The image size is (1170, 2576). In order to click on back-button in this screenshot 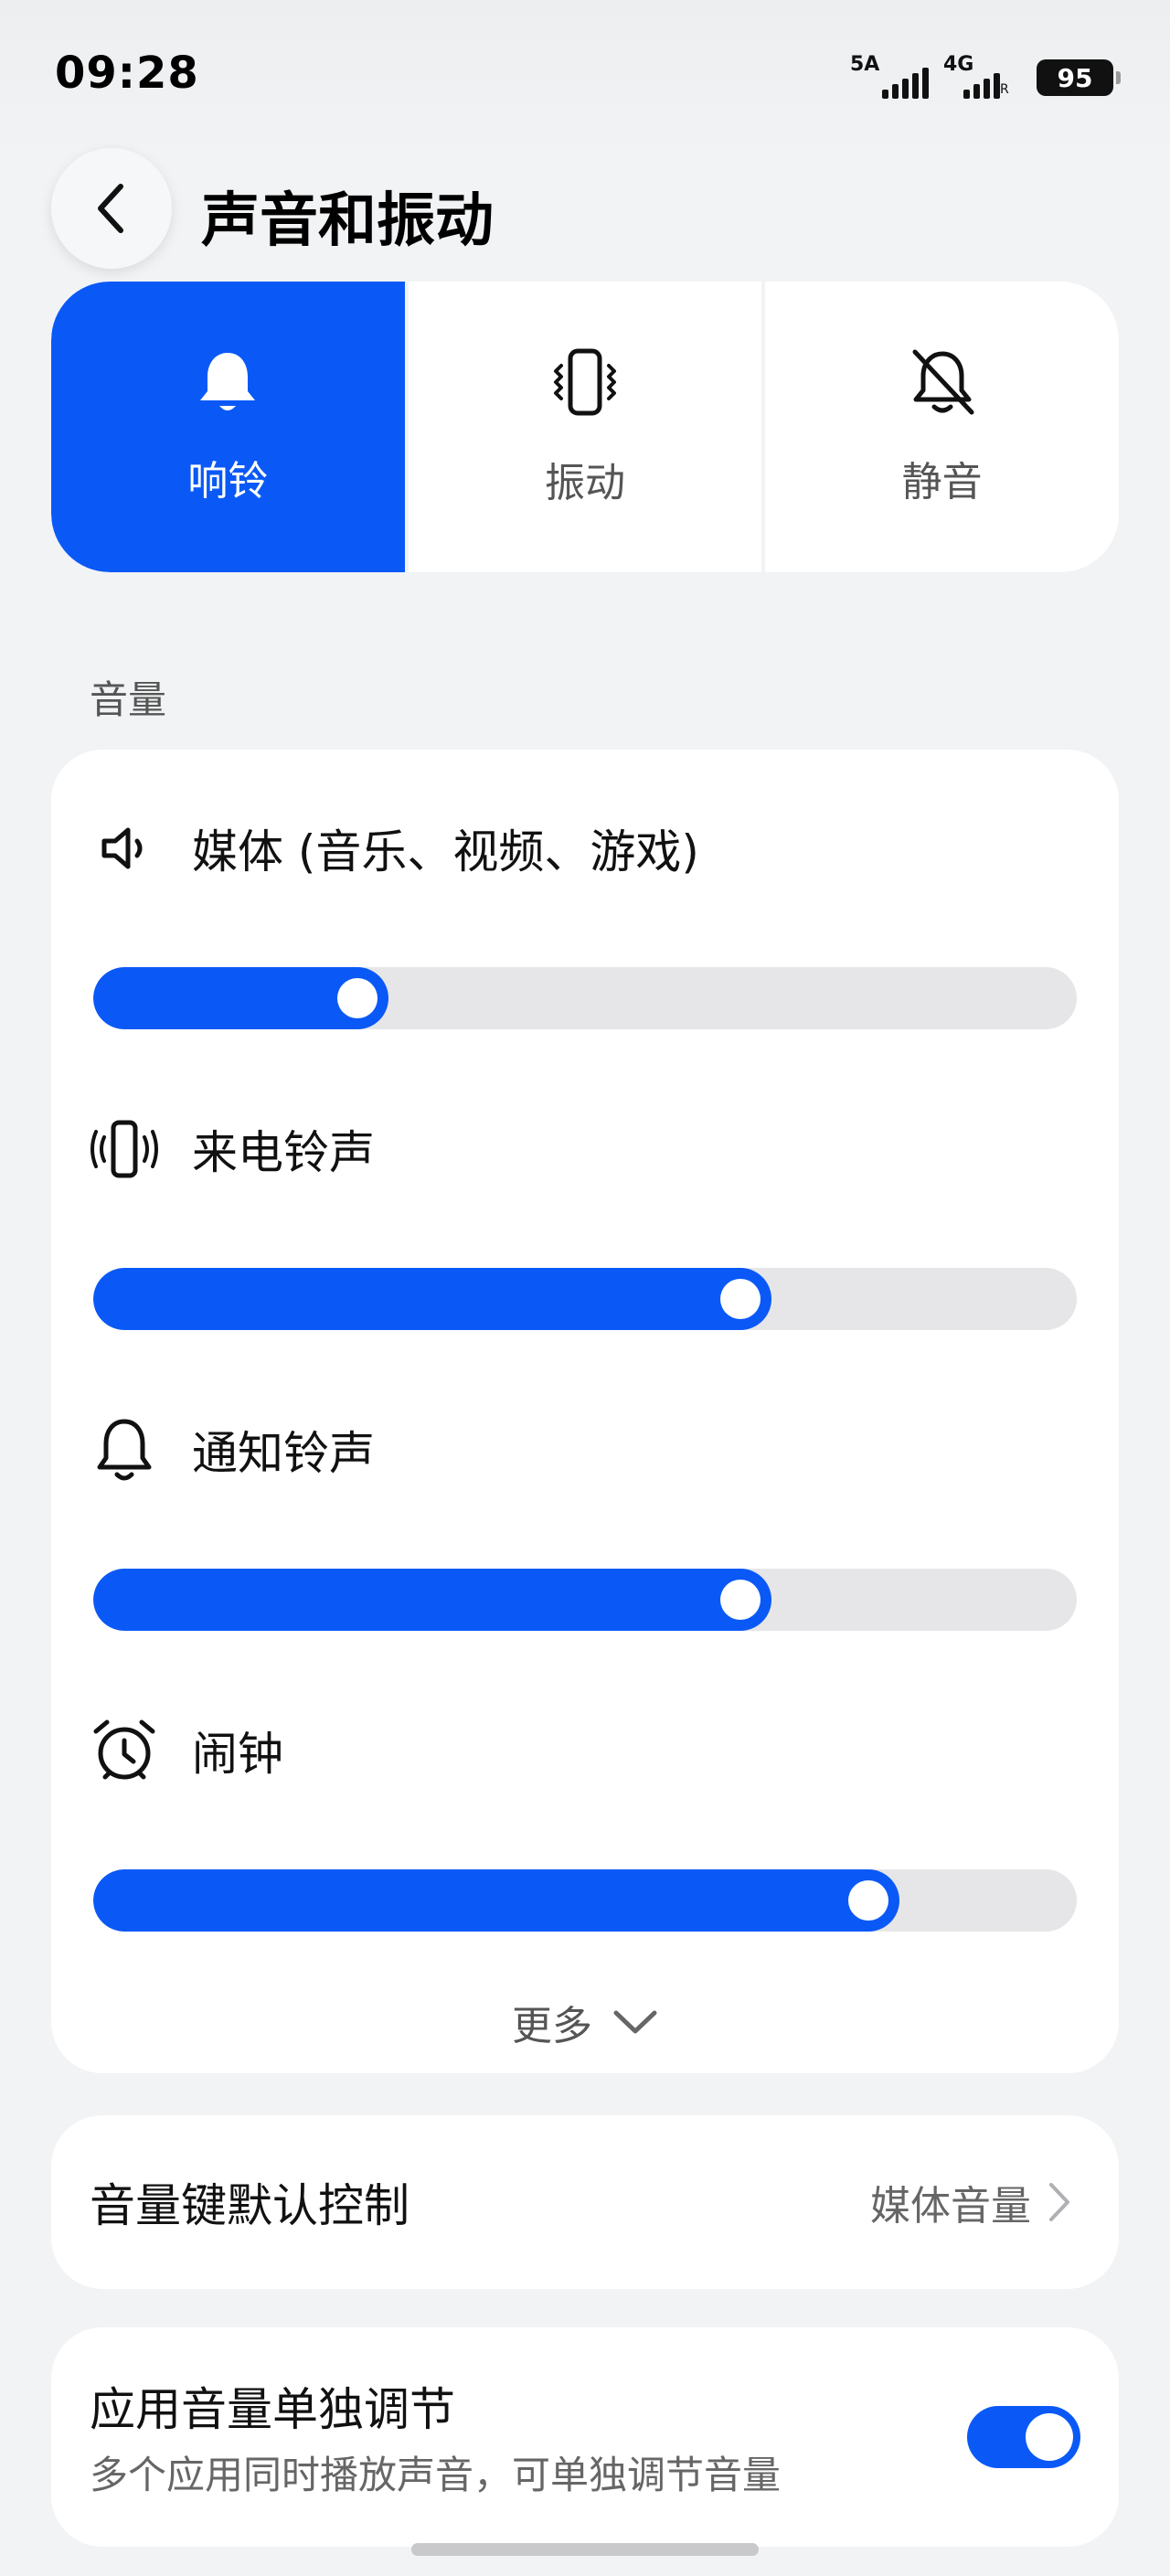, I will do `click(111, 208)`.